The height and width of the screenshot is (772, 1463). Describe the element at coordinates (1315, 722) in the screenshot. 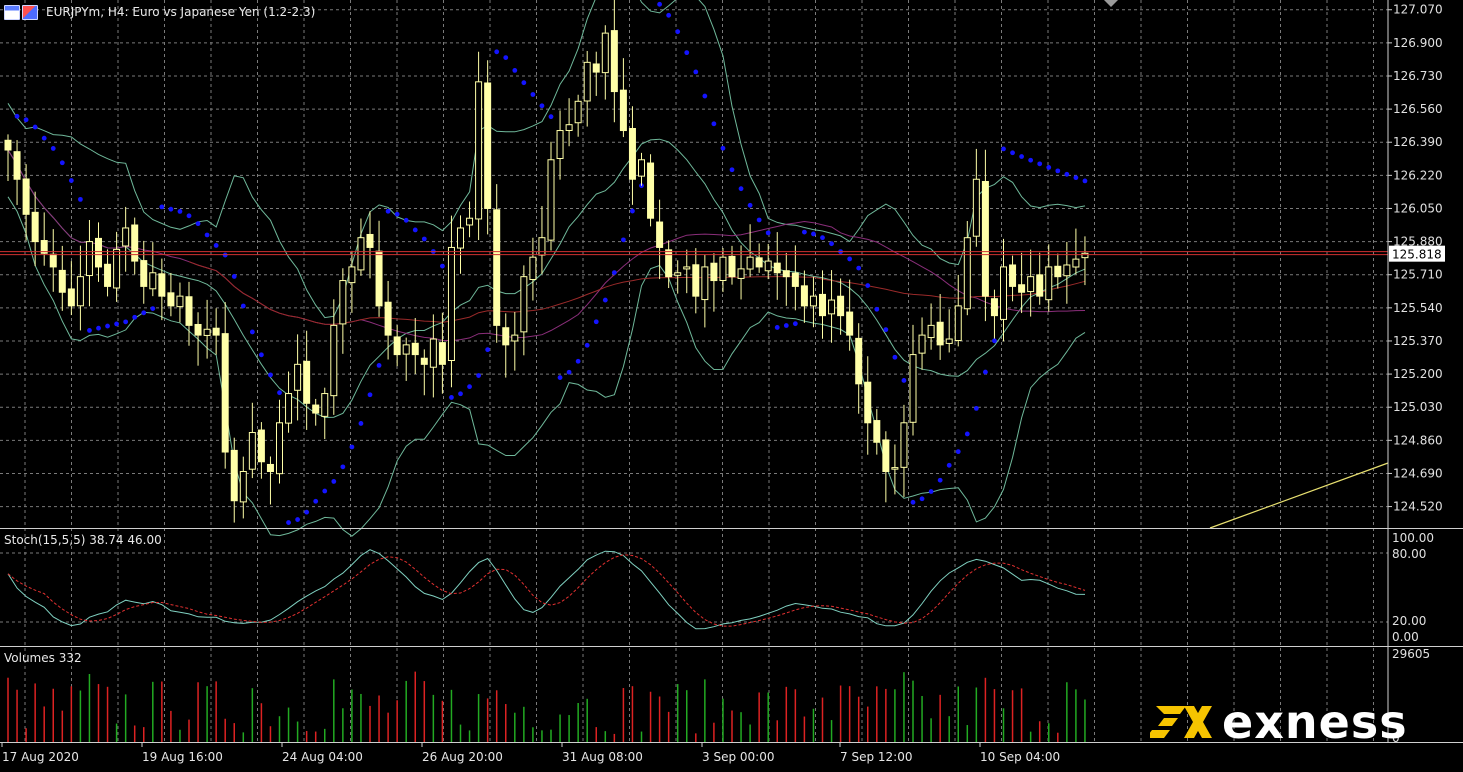

I see `exness-logo-text: exness` at that location.